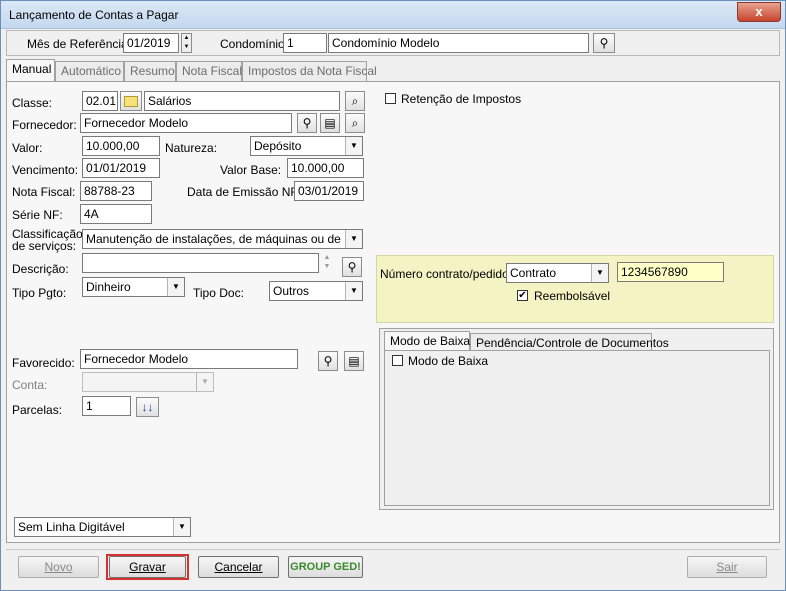  I want to click on conta-label: Conta:, so click(30, 385).